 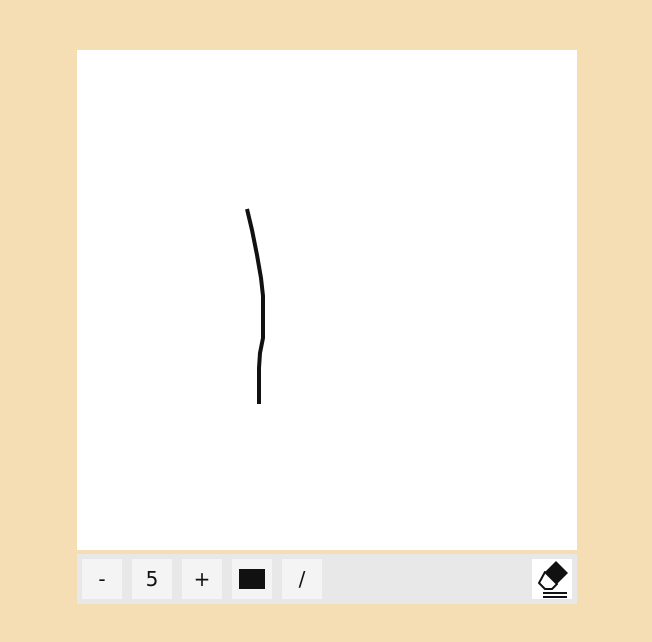 I want to click on color-swatch, so click(x=252, y=579).